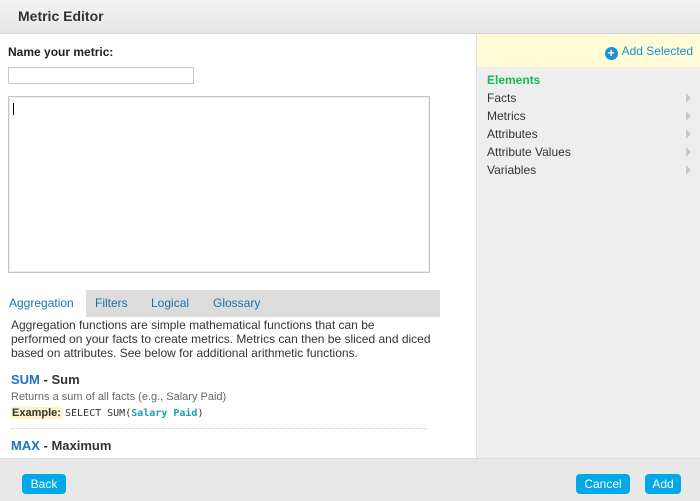 This screenshot has width=700, height=501. I want to click on dialog-footer: Back Cancel Add, so click(350, 479).